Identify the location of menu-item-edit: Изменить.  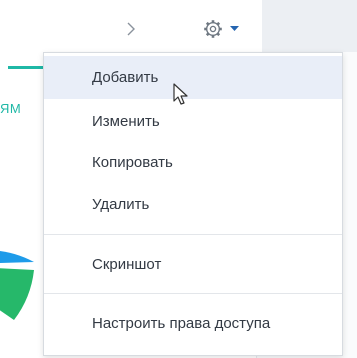
(193, 121).